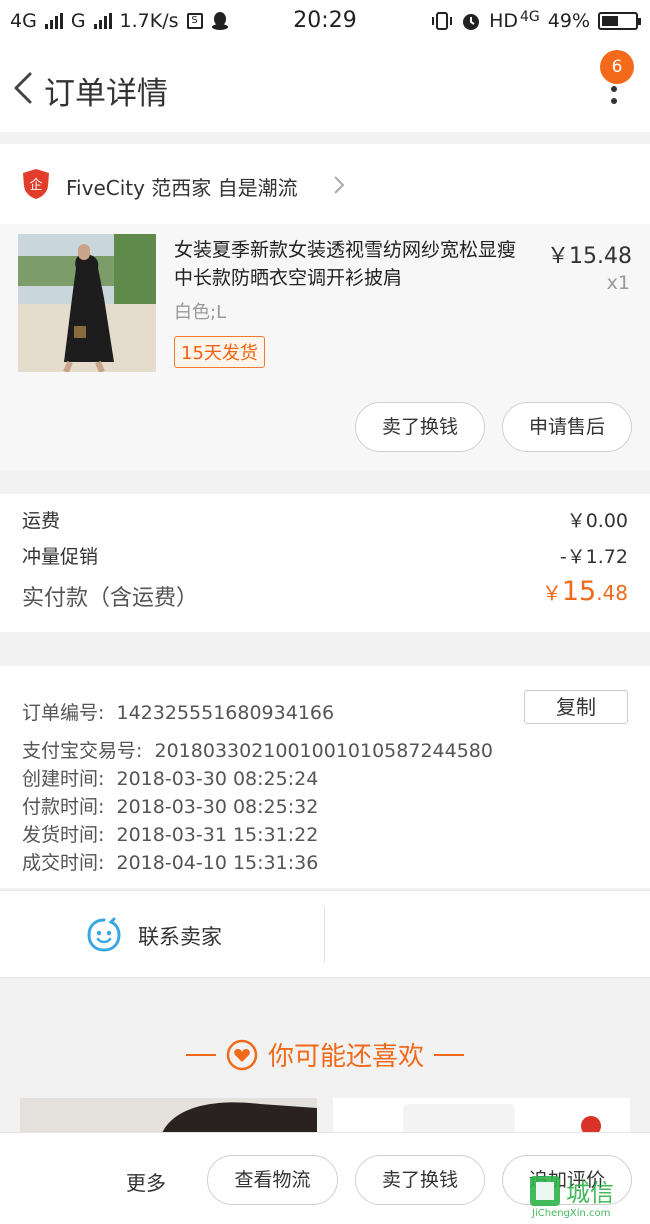 The width and height of the screenshot is (650, 1224). I want to click on created-line: 创建时间: 2018-03-30 08:25:24, so click(170, 777).